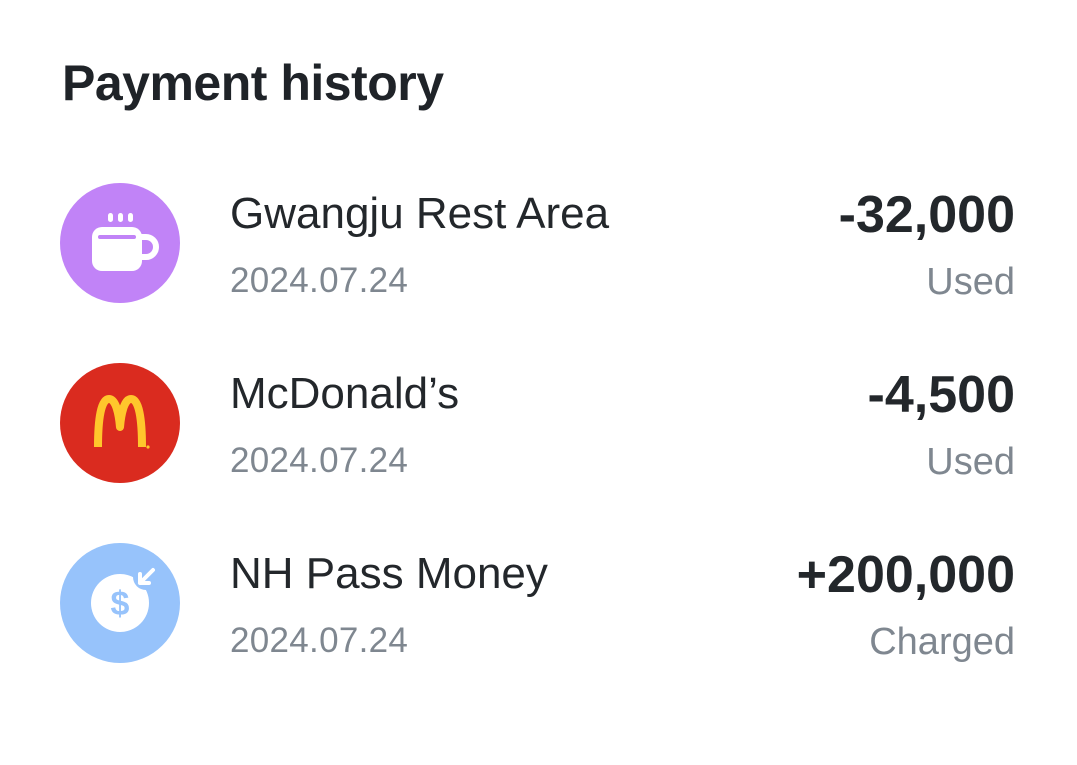 This screenshot has width=1077, height=765. Describe the element at coordinates (905, 575) in the screenshot. I see `transaction-amount: +200,000` at that location.